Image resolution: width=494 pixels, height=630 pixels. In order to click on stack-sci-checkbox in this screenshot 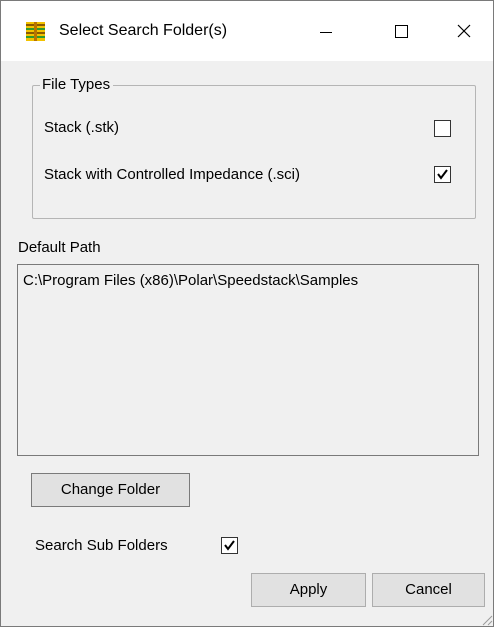, I will do `click(442, 174)`.